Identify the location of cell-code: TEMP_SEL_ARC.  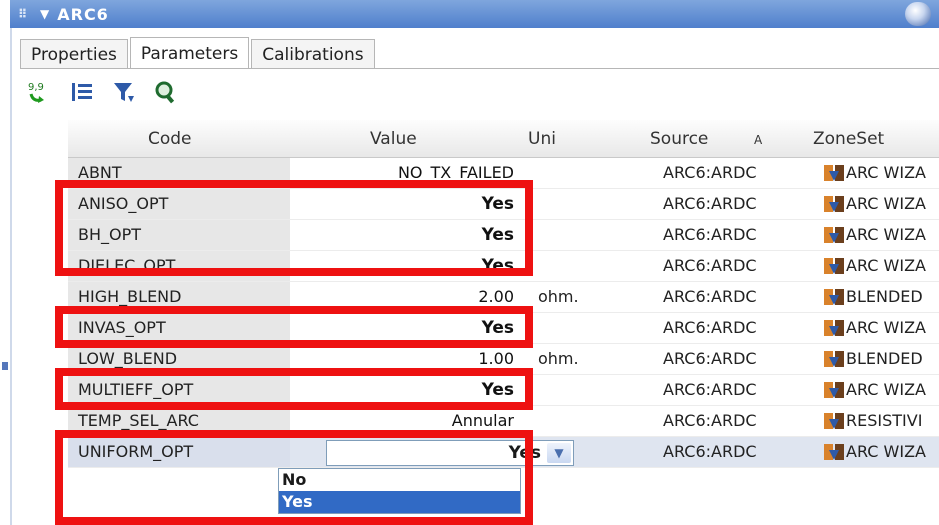
(179, 421).